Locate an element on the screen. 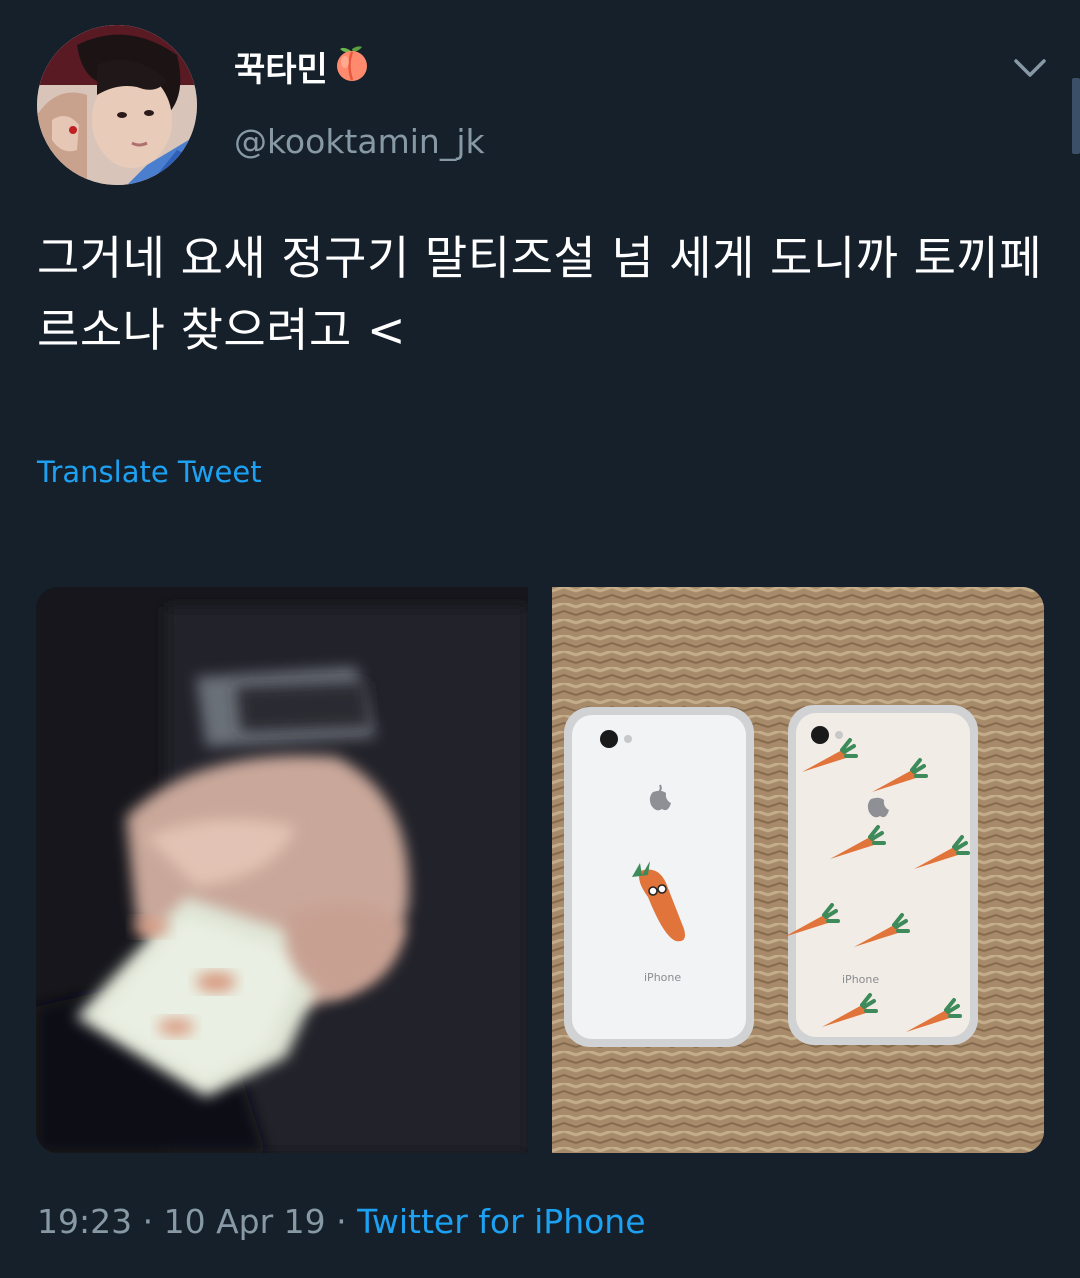 The image size is (1080, 1278). tweet-source-link: Twitter for iPhone is located at coordinates (501, 1221).